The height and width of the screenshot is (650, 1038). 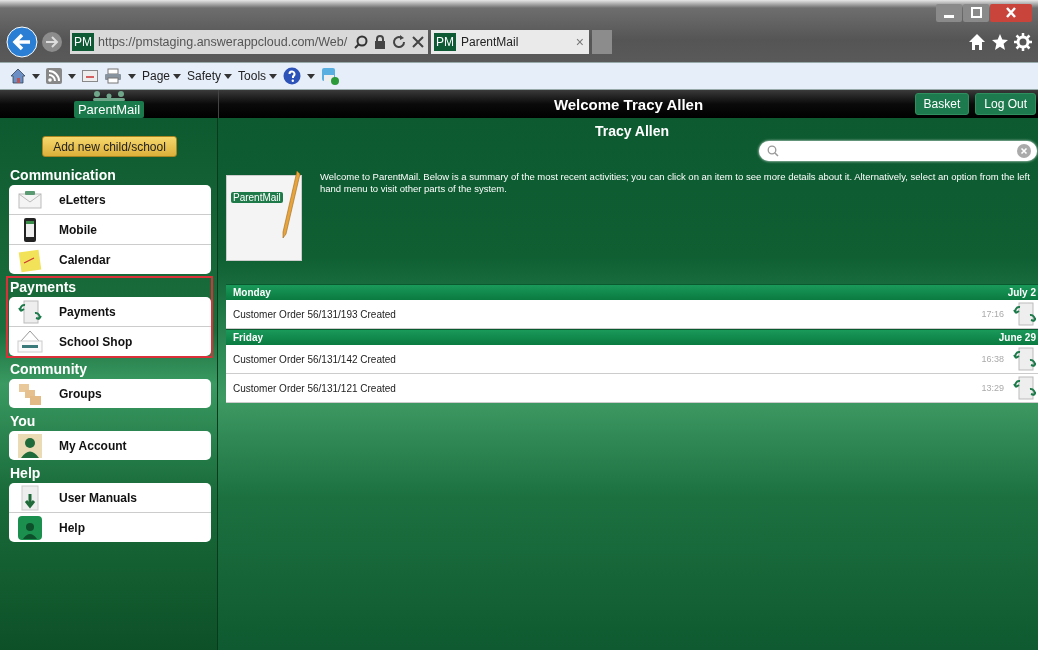 I want to click on day-date: July 2, so click(x=1021, y=292).